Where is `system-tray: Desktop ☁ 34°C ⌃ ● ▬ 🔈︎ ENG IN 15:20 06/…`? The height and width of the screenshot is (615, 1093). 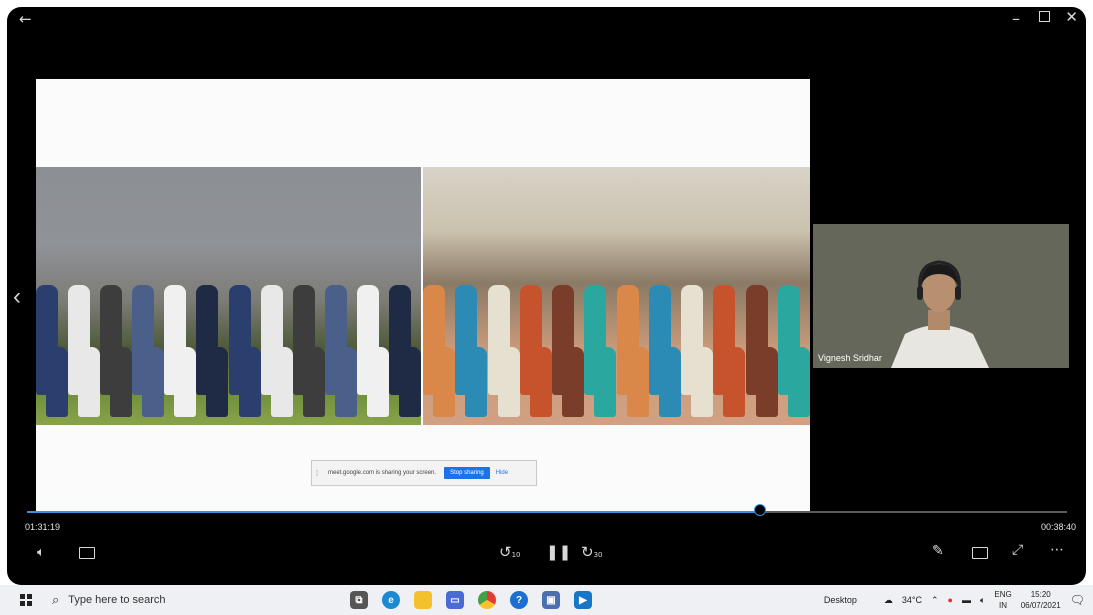
system-tray: Desktop ☁ 34°C ⌃ ● ▬ 🔈︎ ENG IN 15:20 06/… is located at coordinates (954, 600).